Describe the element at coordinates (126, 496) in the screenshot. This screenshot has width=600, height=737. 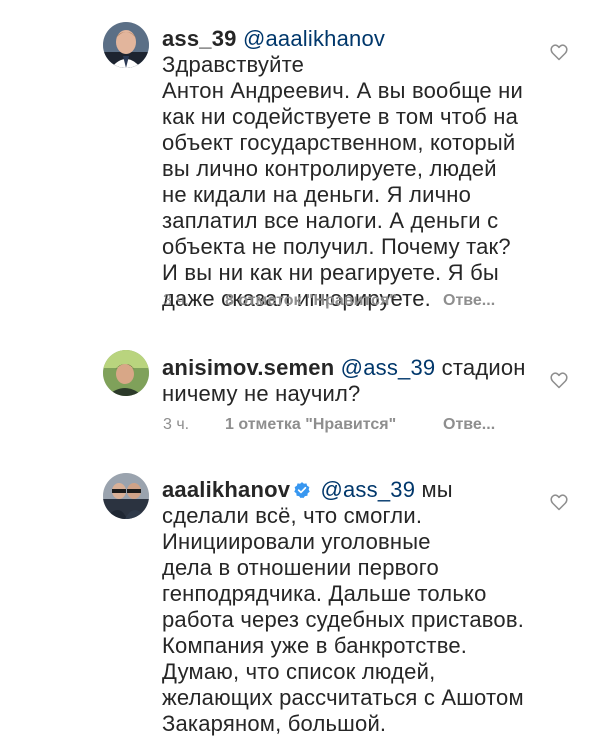
I see `avatar-aaalikhanov` at that location.